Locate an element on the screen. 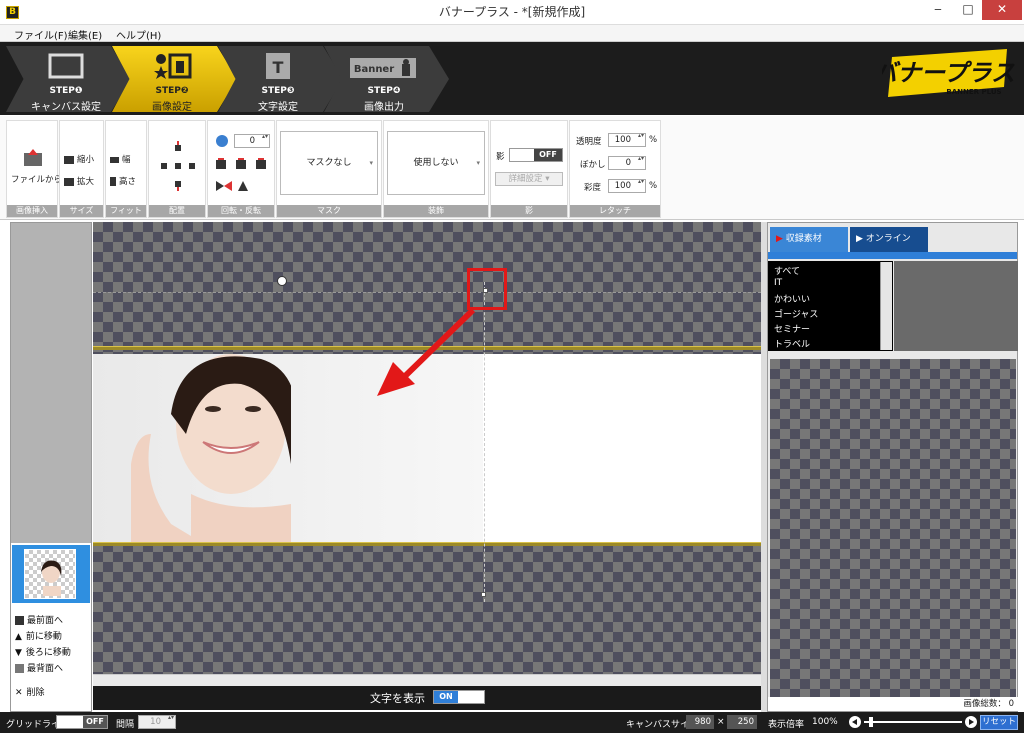 The image size is (1024, 733). shadow-label: 影 is located at coordinates (500, 157).